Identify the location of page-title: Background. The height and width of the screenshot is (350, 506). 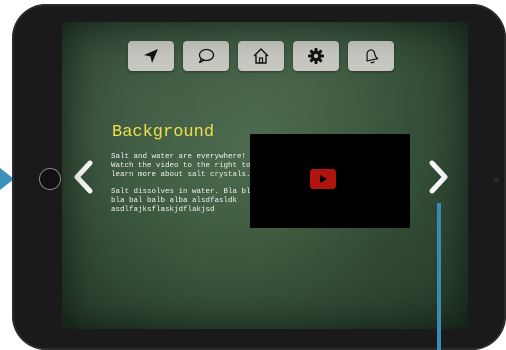
(163, 132).